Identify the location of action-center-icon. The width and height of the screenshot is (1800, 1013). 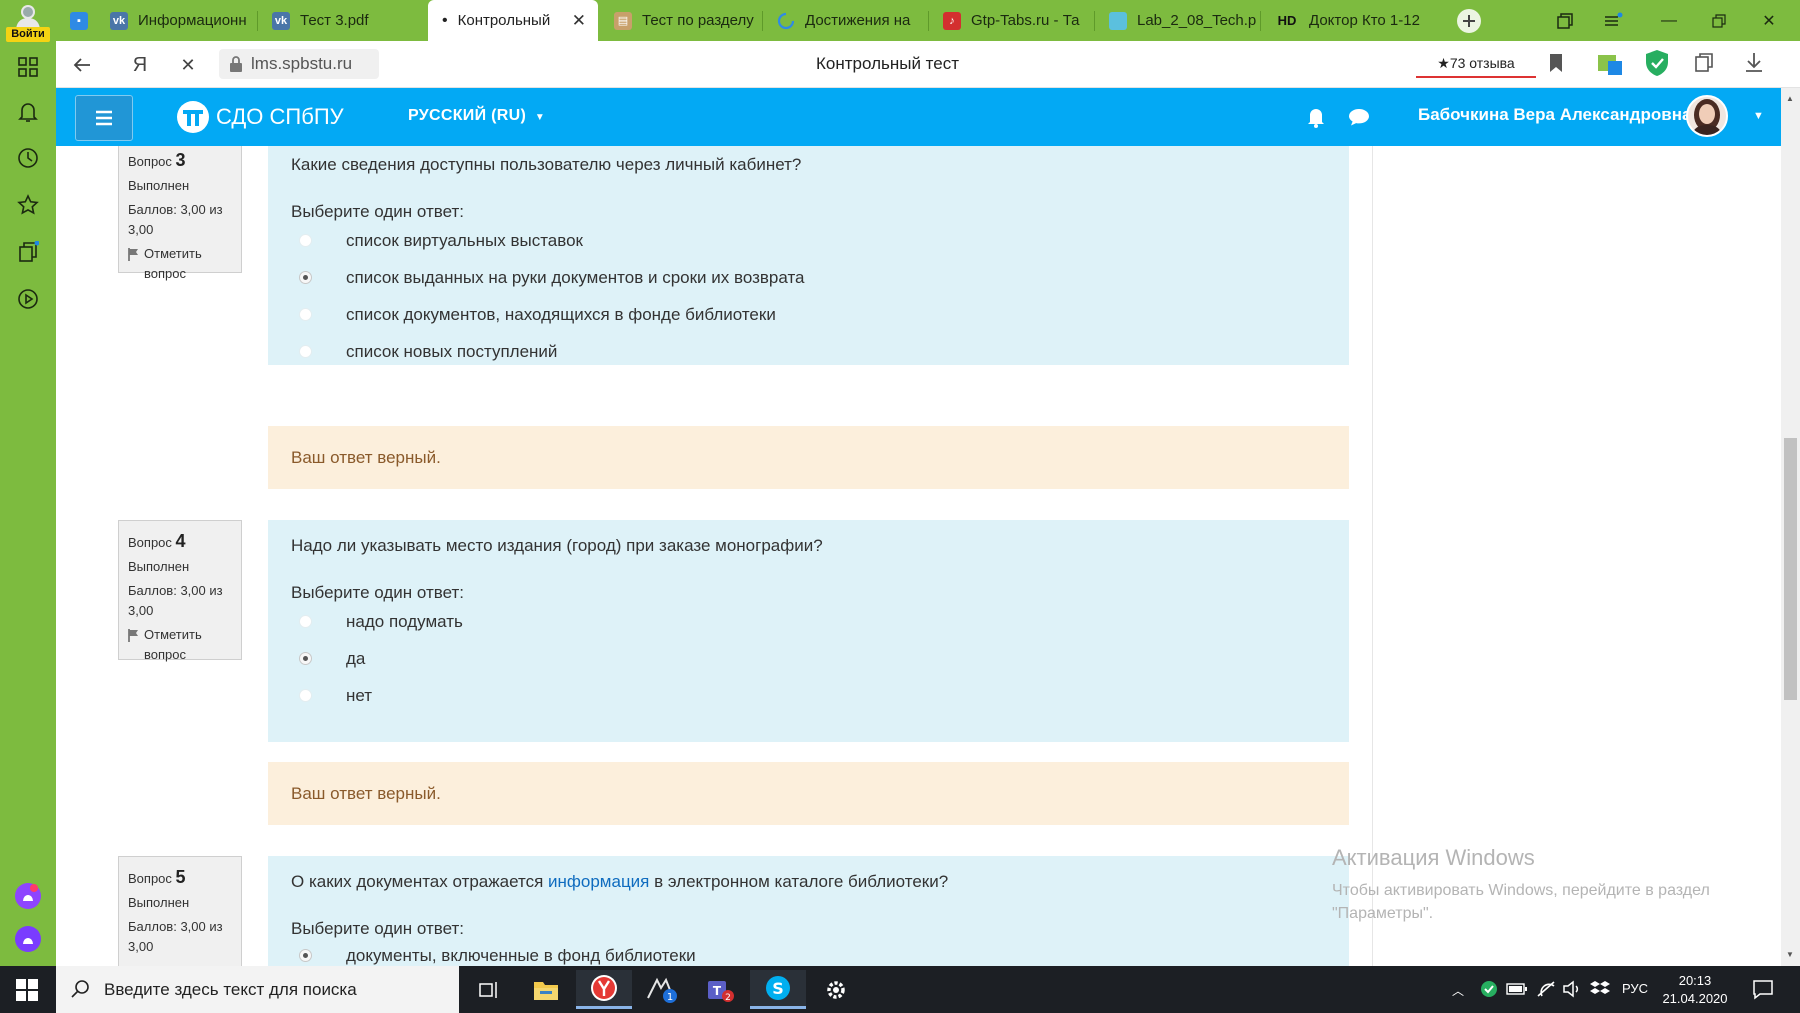
(1763, 989).